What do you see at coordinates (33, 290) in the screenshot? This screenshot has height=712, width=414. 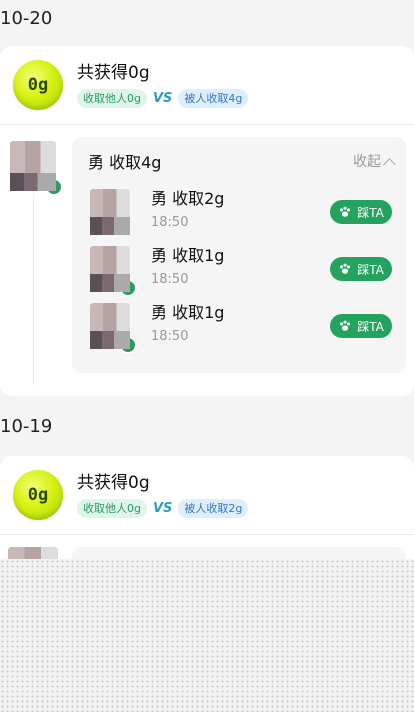 I see `timeline-line` at bounding box center [33, 290].